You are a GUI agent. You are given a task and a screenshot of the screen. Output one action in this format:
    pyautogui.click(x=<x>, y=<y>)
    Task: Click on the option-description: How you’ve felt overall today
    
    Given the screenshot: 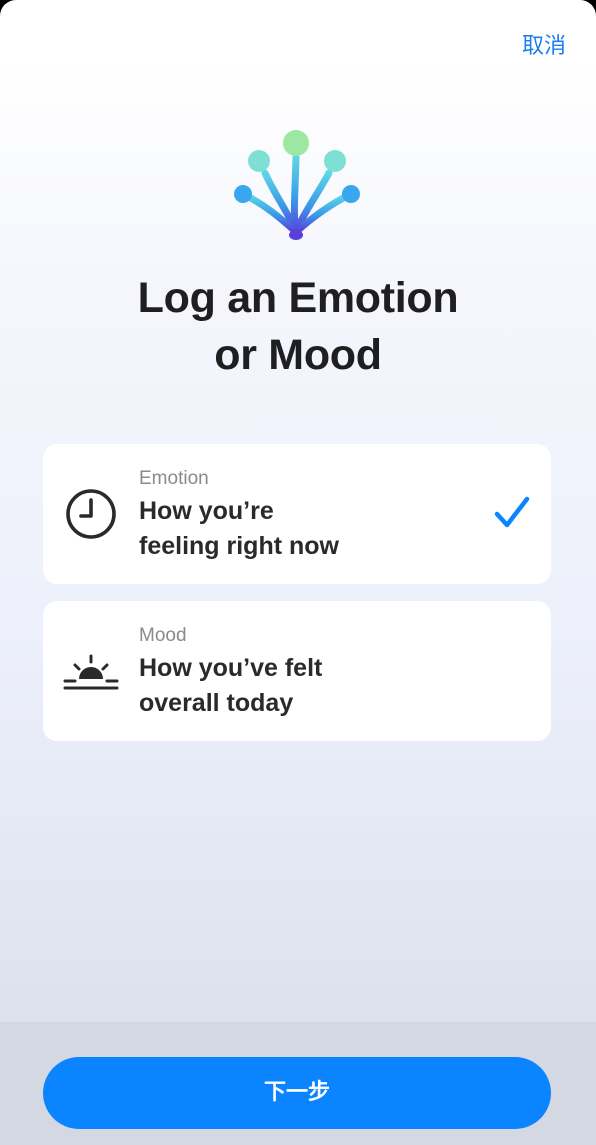 What is the action you would take?
    pyautogui.click(x=230, y=686)
    